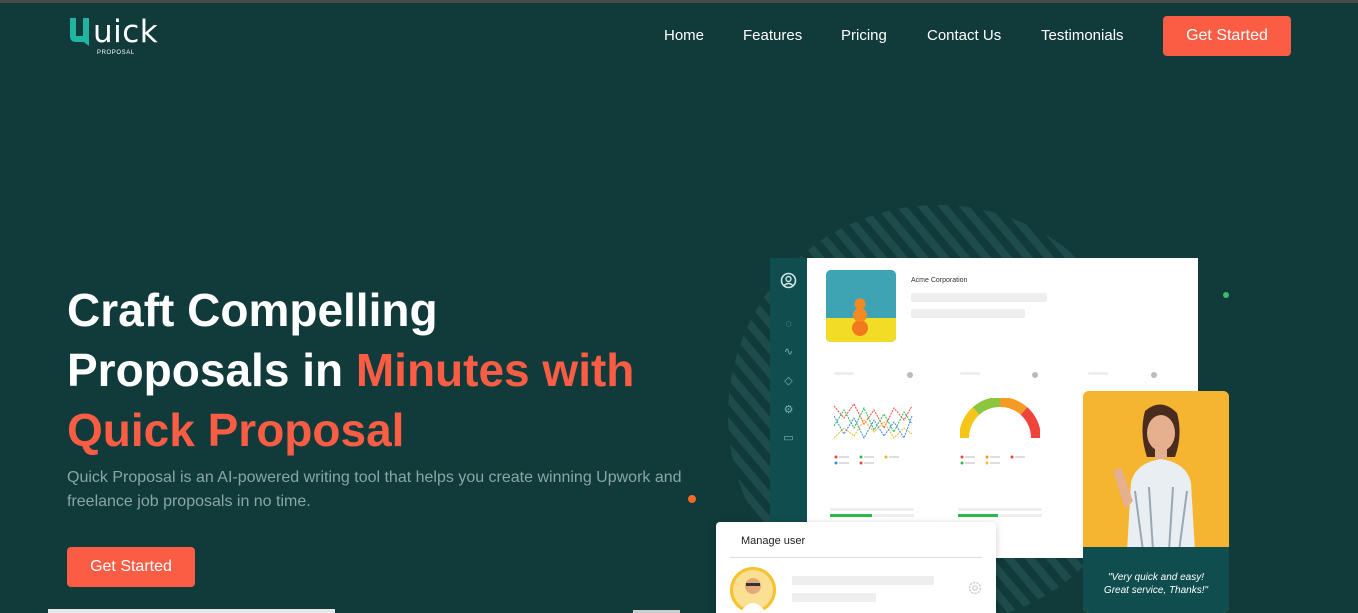 The image size is (1358, 613). Describe the element at coordinates (864, 35) in the screenshot. I see `nav-pricing: Pricing` at that location.